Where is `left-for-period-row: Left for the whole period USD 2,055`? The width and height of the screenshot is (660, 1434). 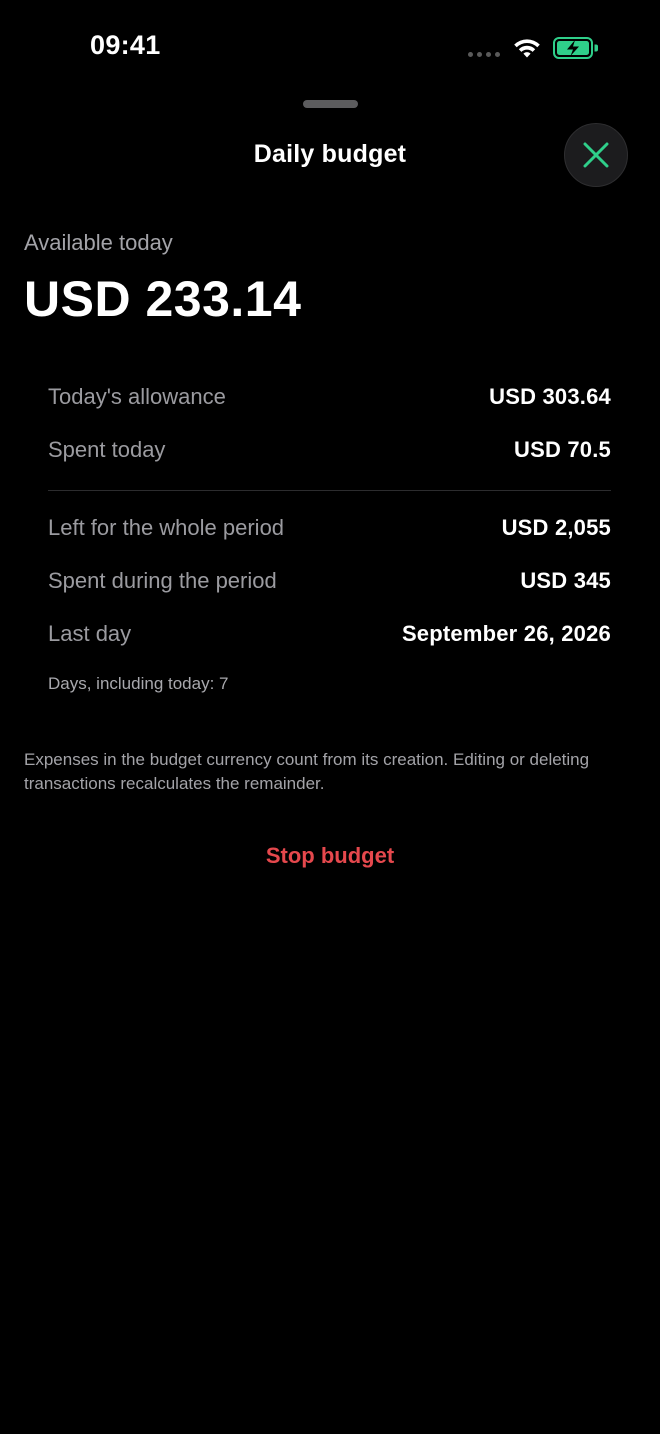 left-for-period-row: Left for the whole period USD 2,055 is located at coordinates (329, 532).